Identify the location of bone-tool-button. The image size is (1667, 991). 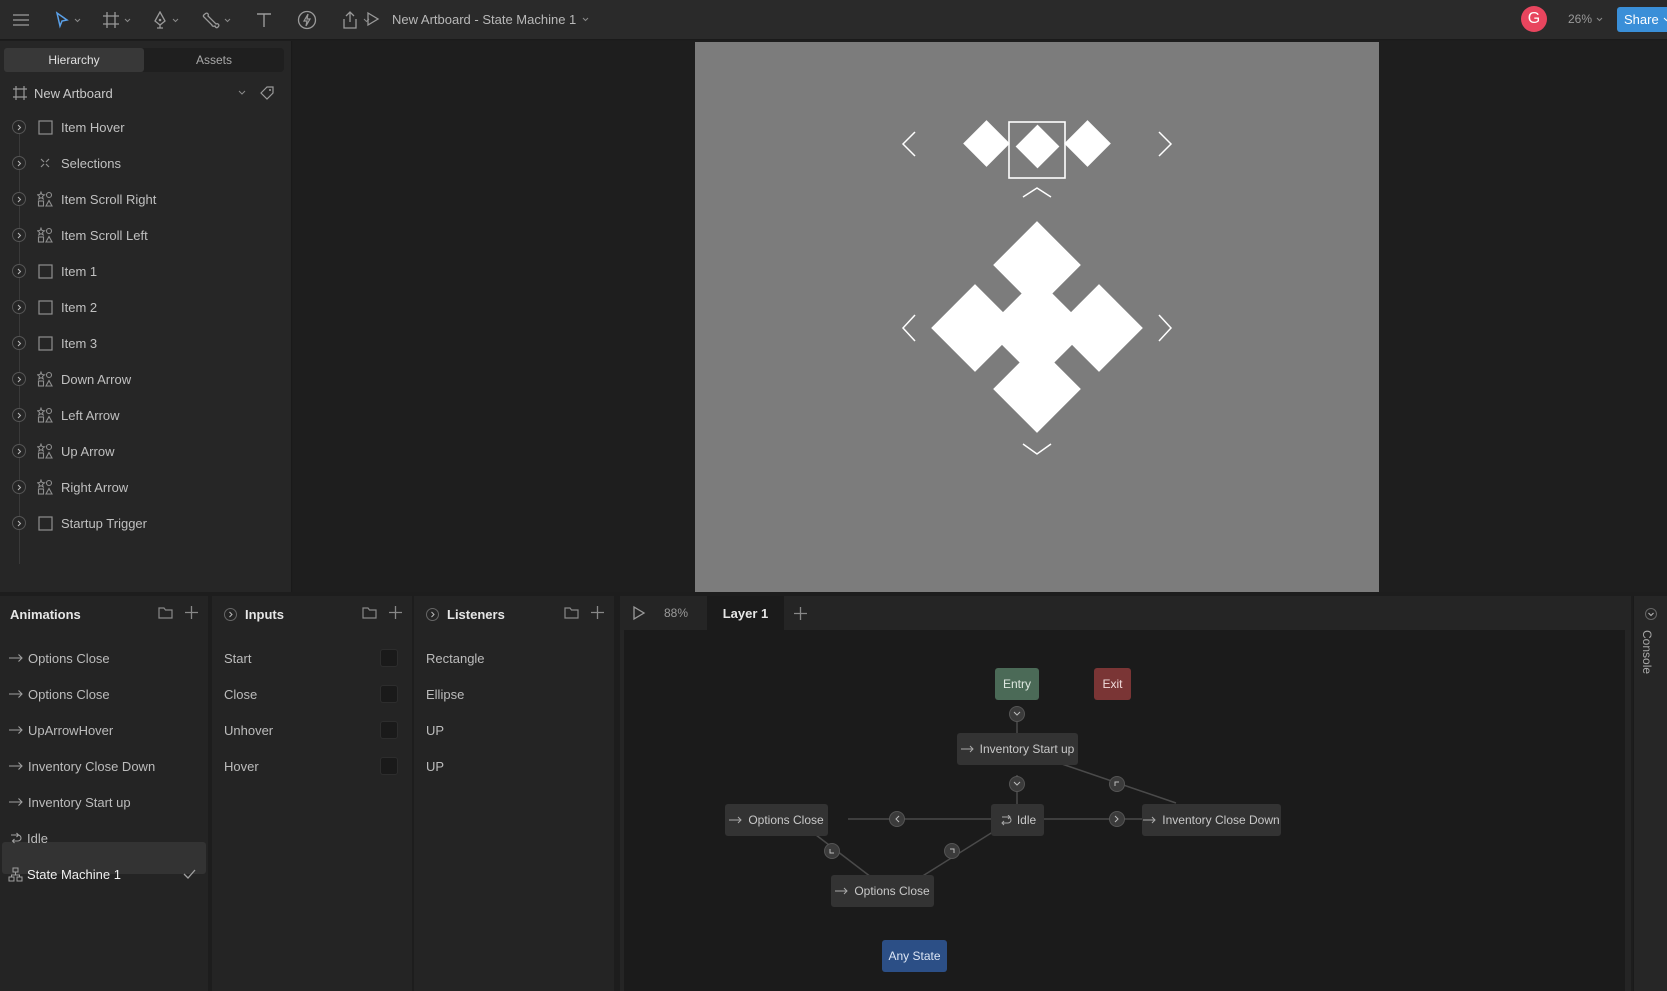
(216, 20).